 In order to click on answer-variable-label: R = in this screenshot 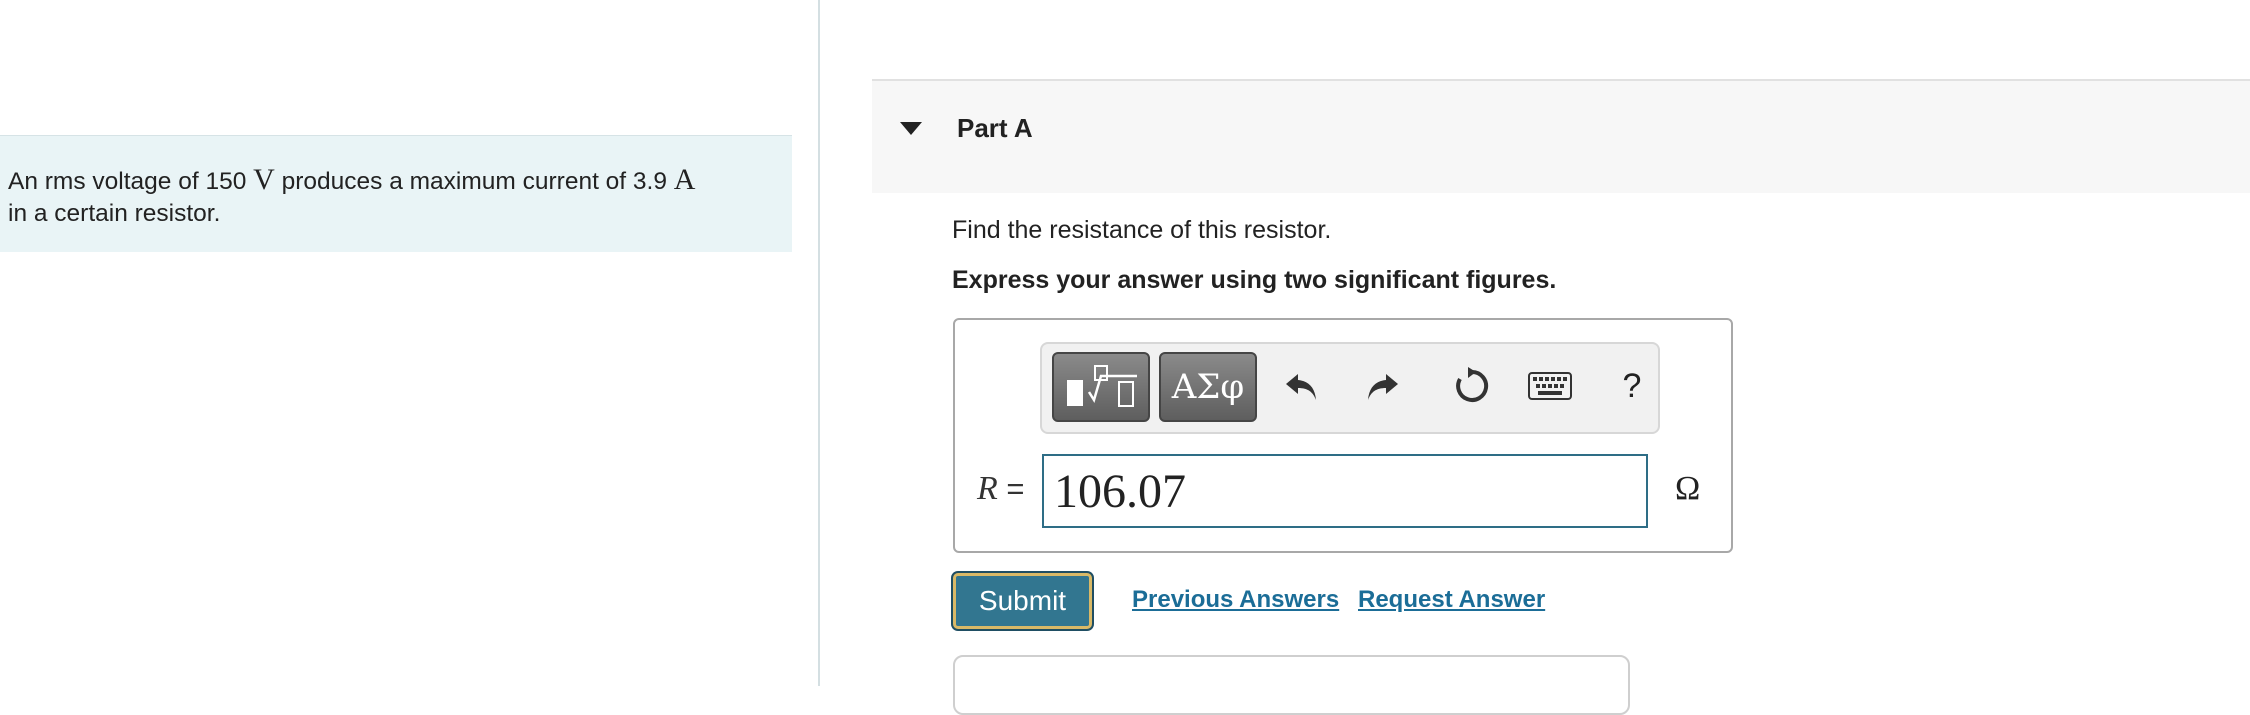, I will do `click(1001, 489)`.